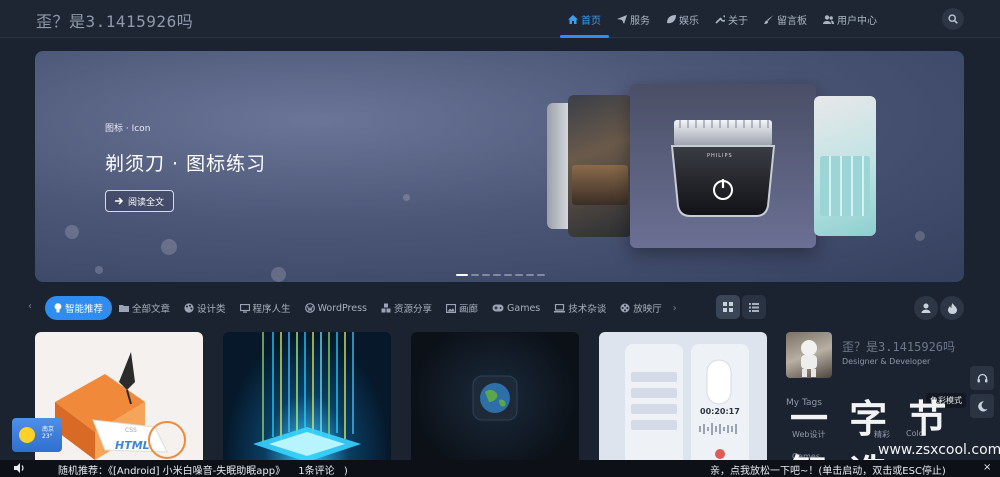  I want to click on headset-icon, so click(982, 377).